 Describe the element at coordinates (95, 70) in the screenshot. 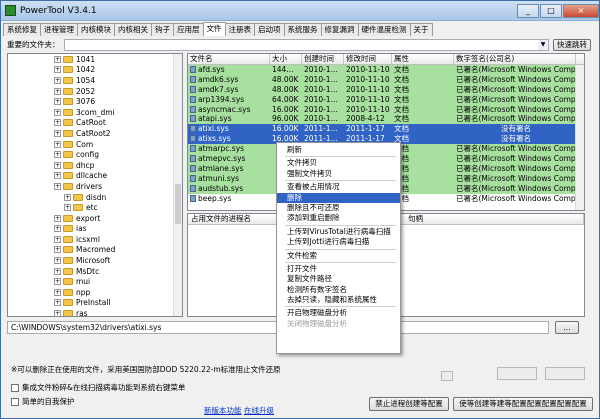

I see `tree-item: +1042` at that location.